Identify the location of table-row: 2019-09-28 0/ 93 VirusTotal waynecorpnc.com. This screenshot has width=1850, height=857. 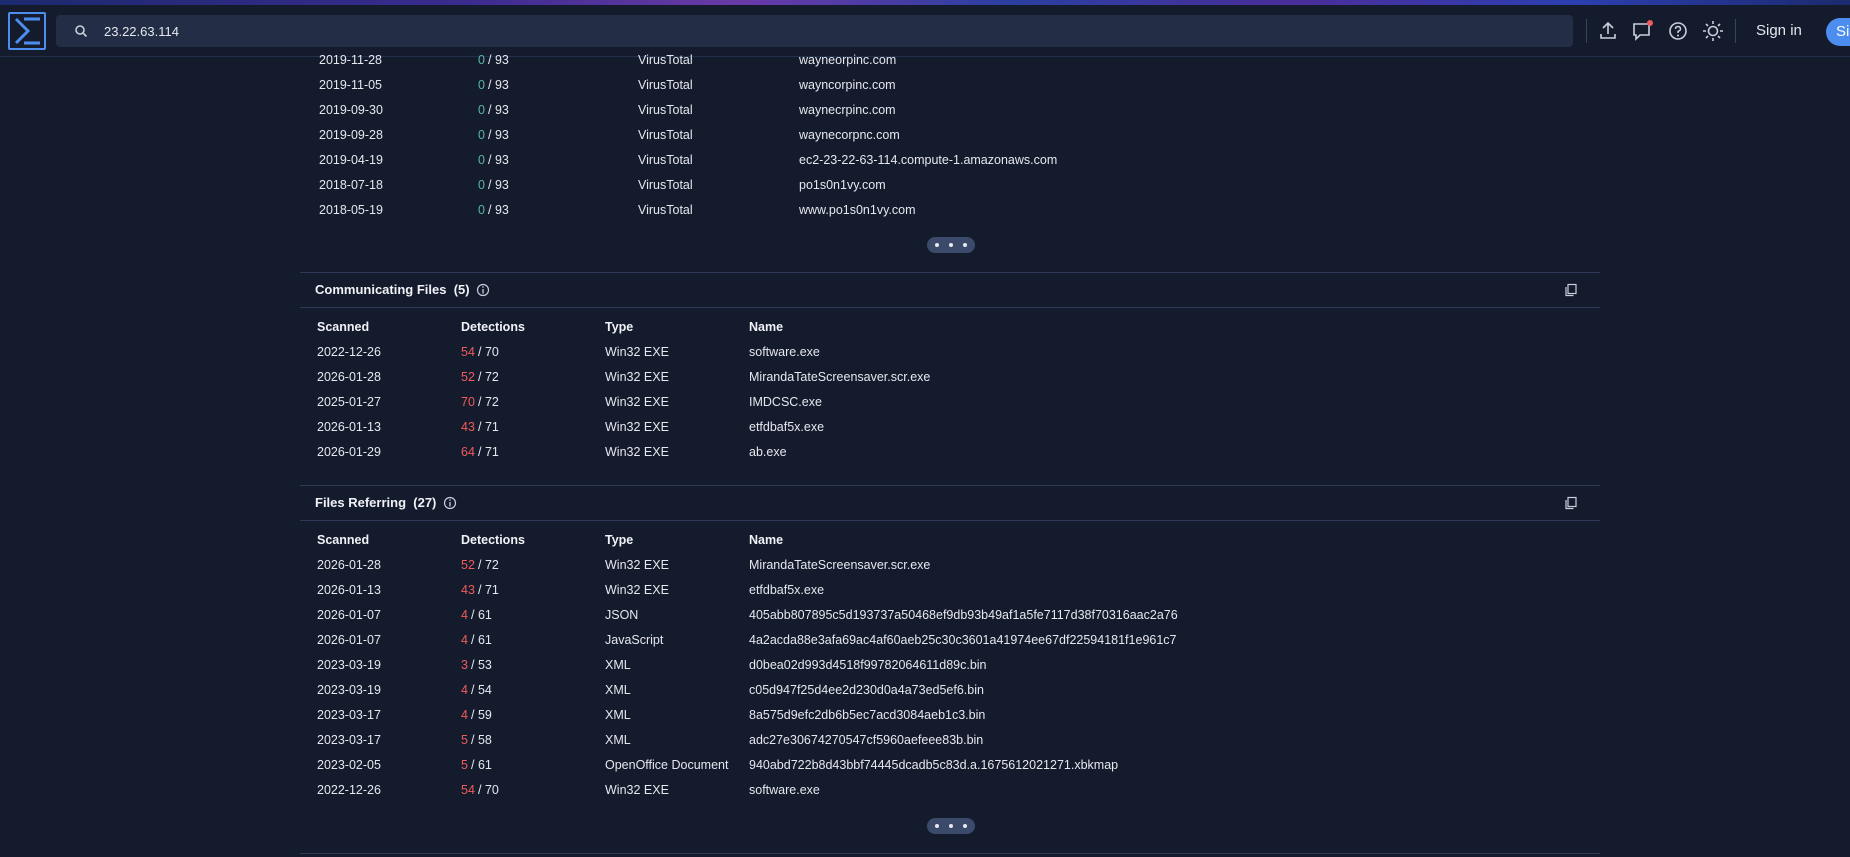
(650, 135).